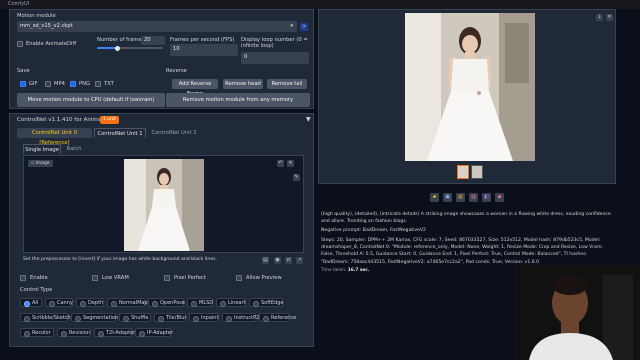 The image size is (640, 360). What do you see at coordinates (308, 119) in the screenshot?
I see `collapse-icon: ▼` at bounding box center [308, 119].